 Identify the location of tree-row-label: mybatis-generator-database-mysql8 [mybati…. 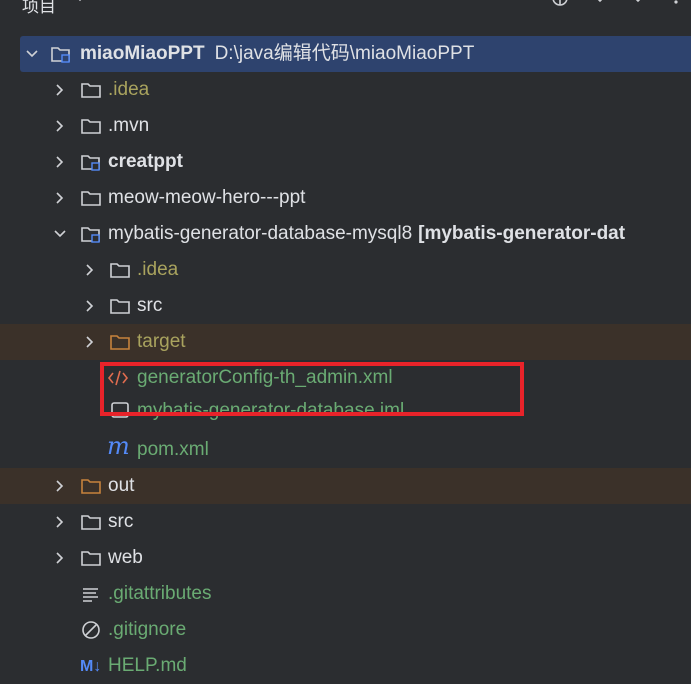
(367, 233).